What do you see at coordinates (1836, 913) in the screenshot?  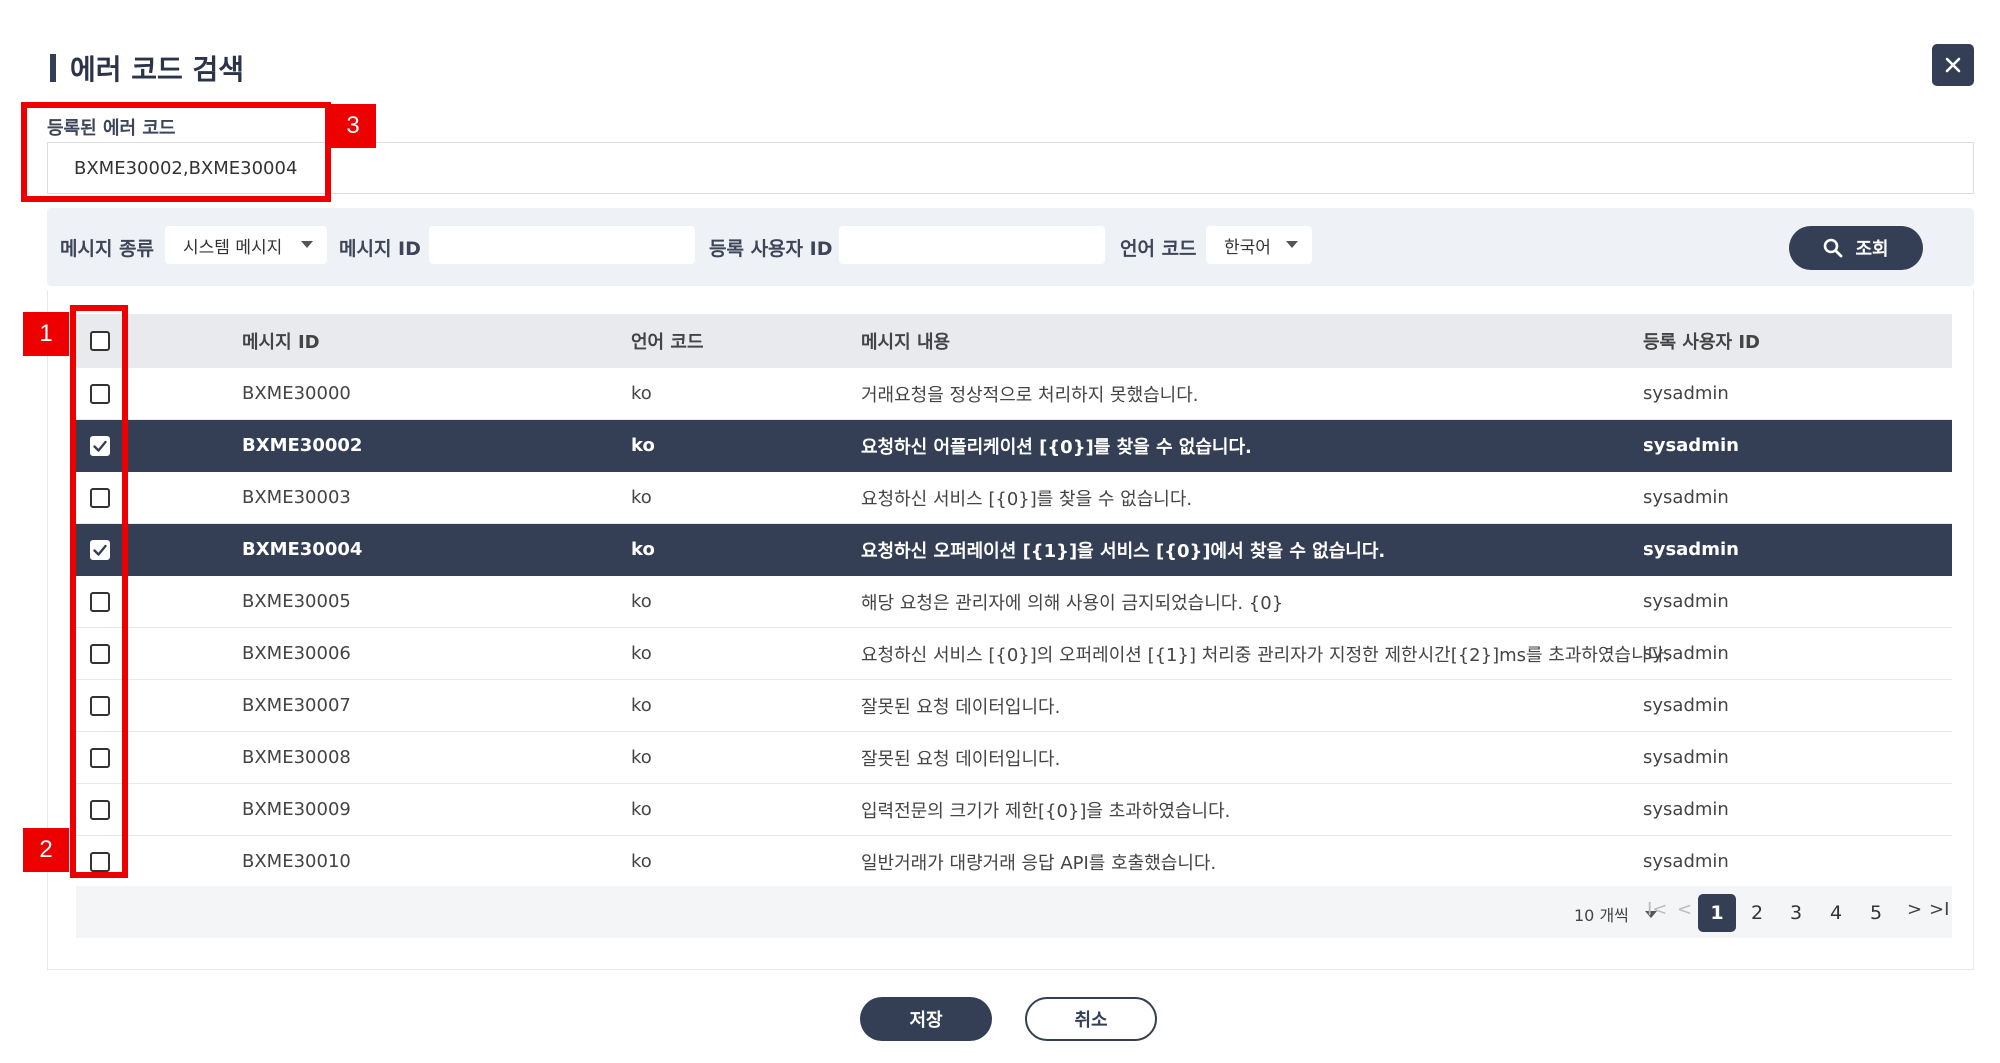 I see `page-4: 4` at bounding box center [1836, 913].